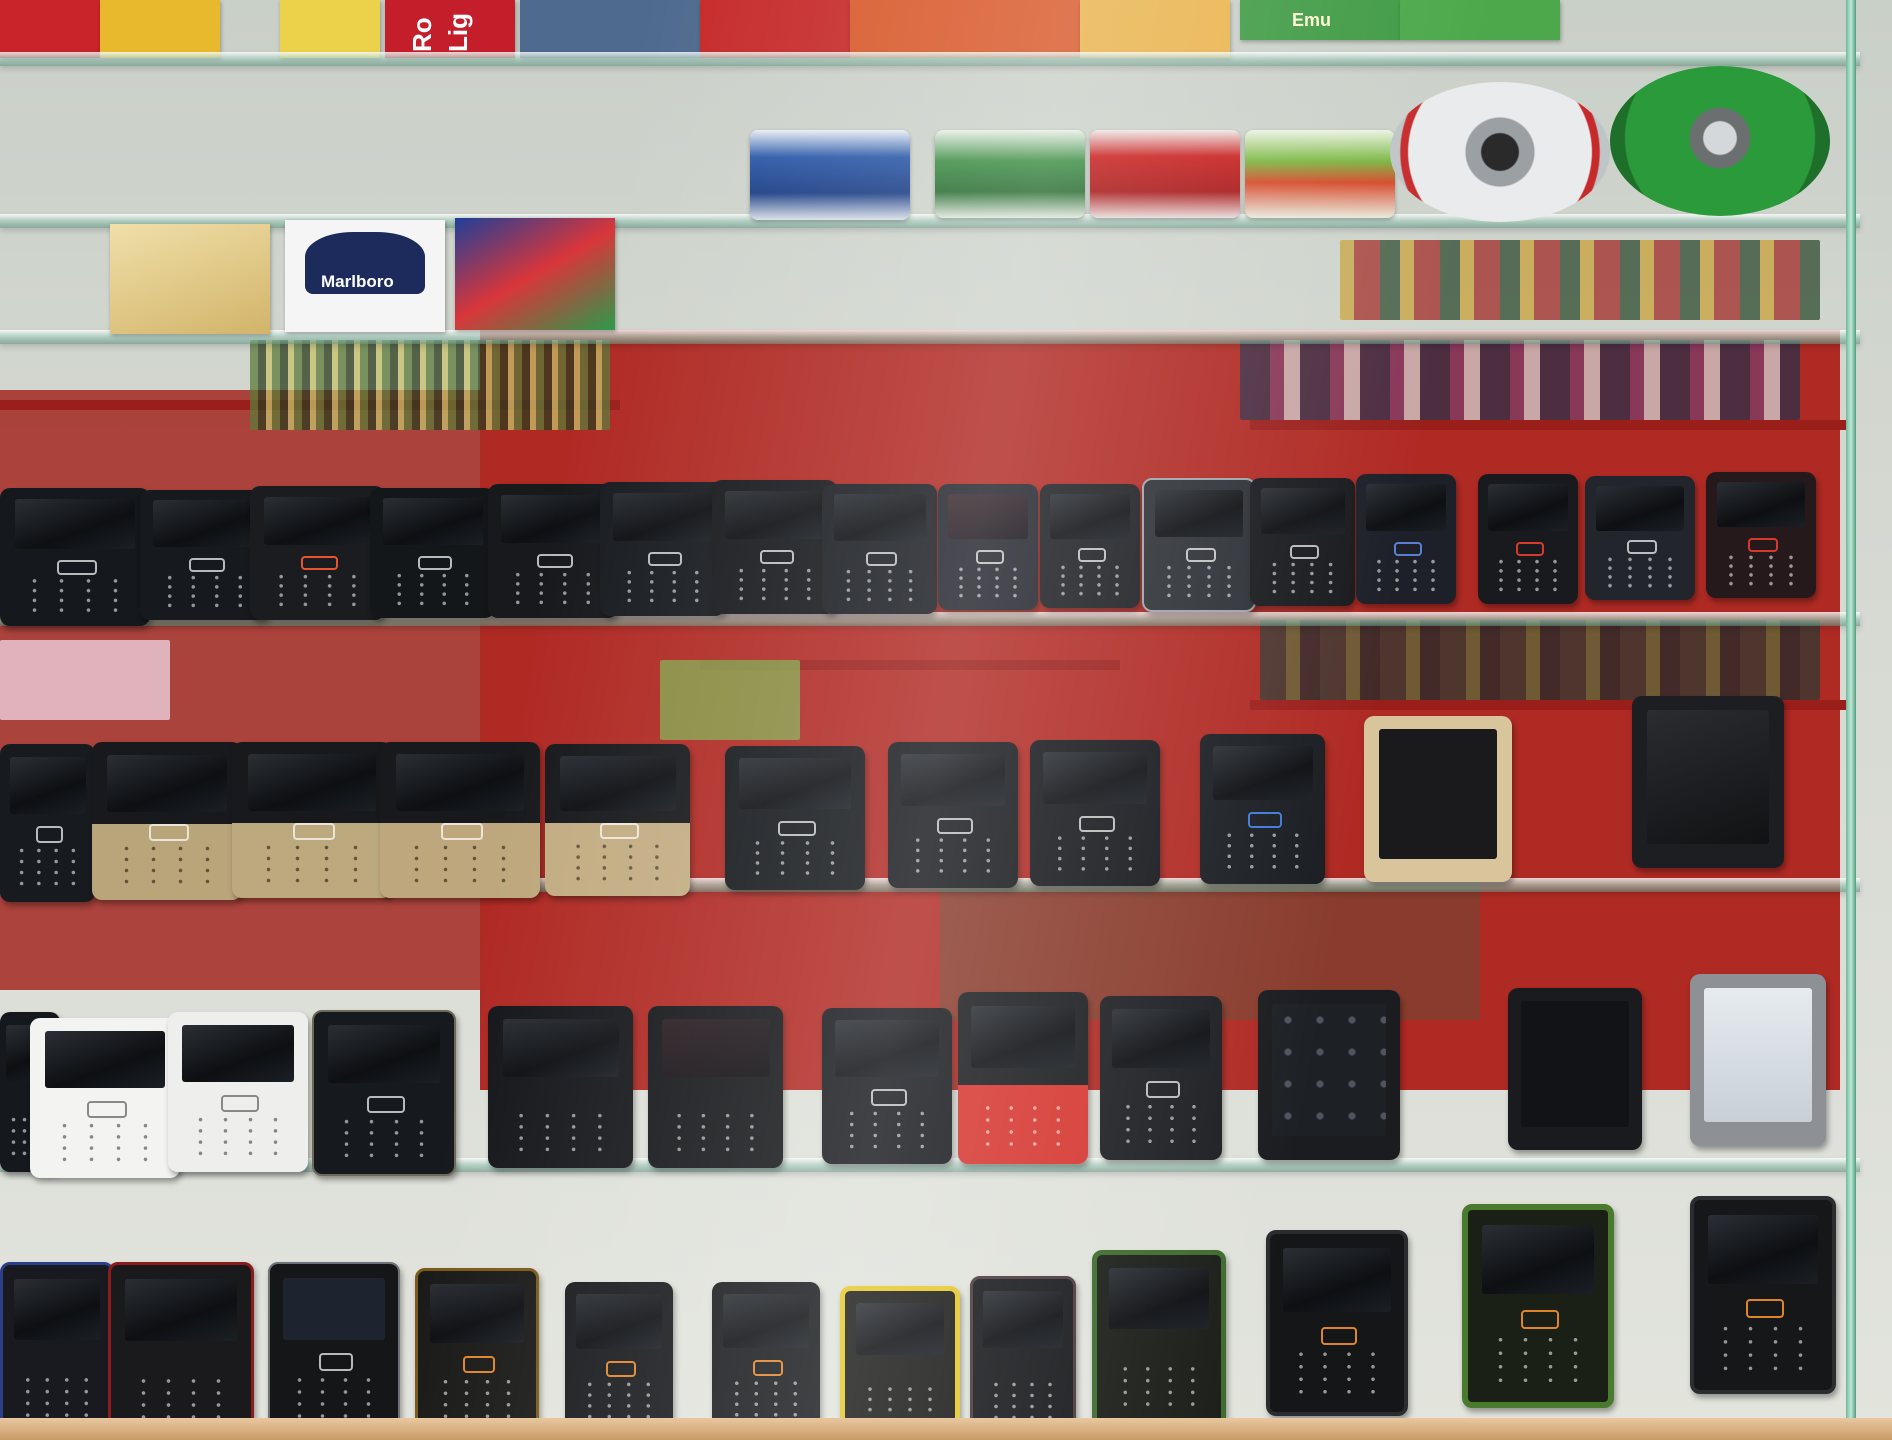 This screenshot has width=1892, height=1440. What do you see at coordinates (1720, 141) in the screenshot?
I see `green-round-speaker` at bounding box center [1720, 141].